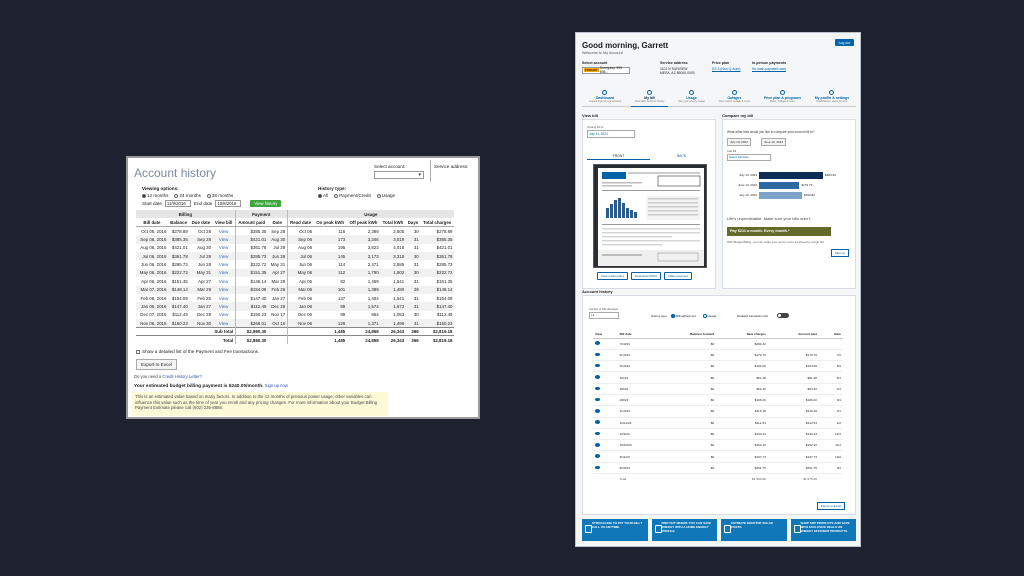  Describe the element at coordinates (373, 231) in the screenshot. I see `table-cell: 2,389` at that location.